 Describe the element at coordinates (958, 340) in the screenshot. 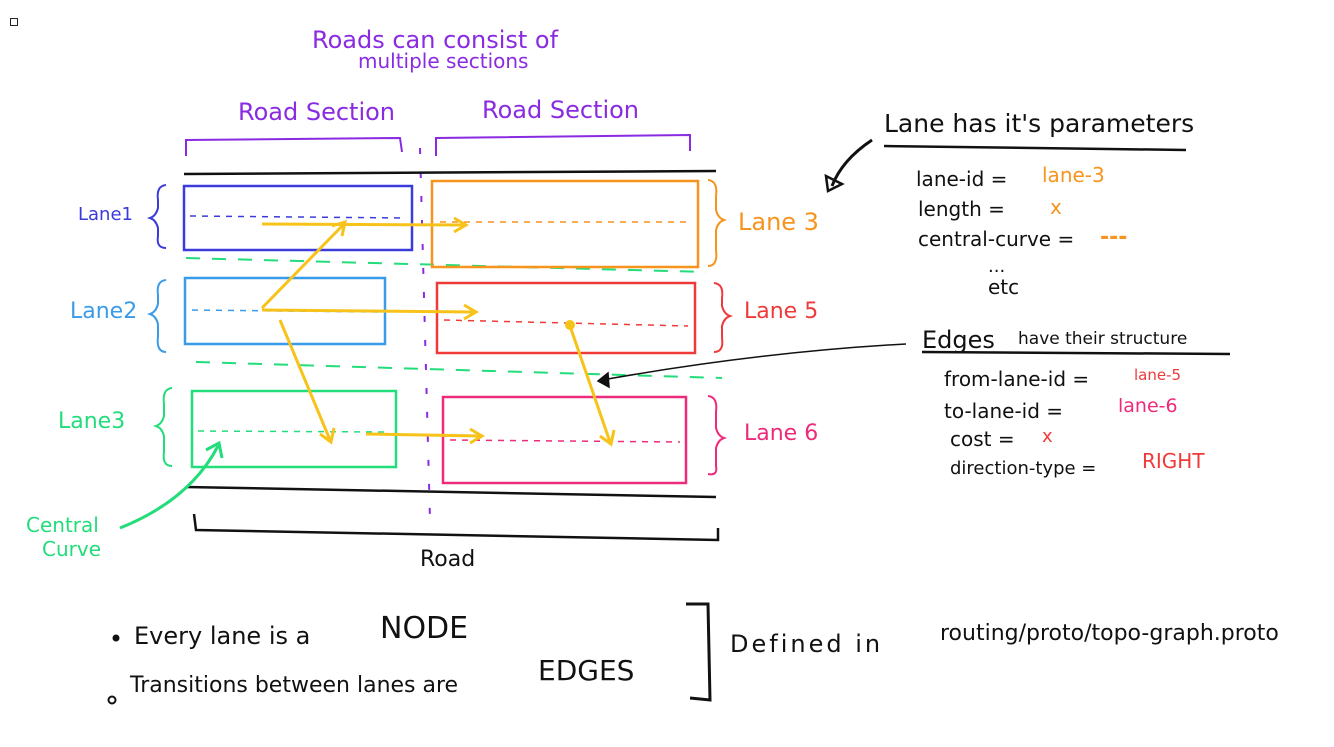

I see `edges-title-main: Edges` at that location.